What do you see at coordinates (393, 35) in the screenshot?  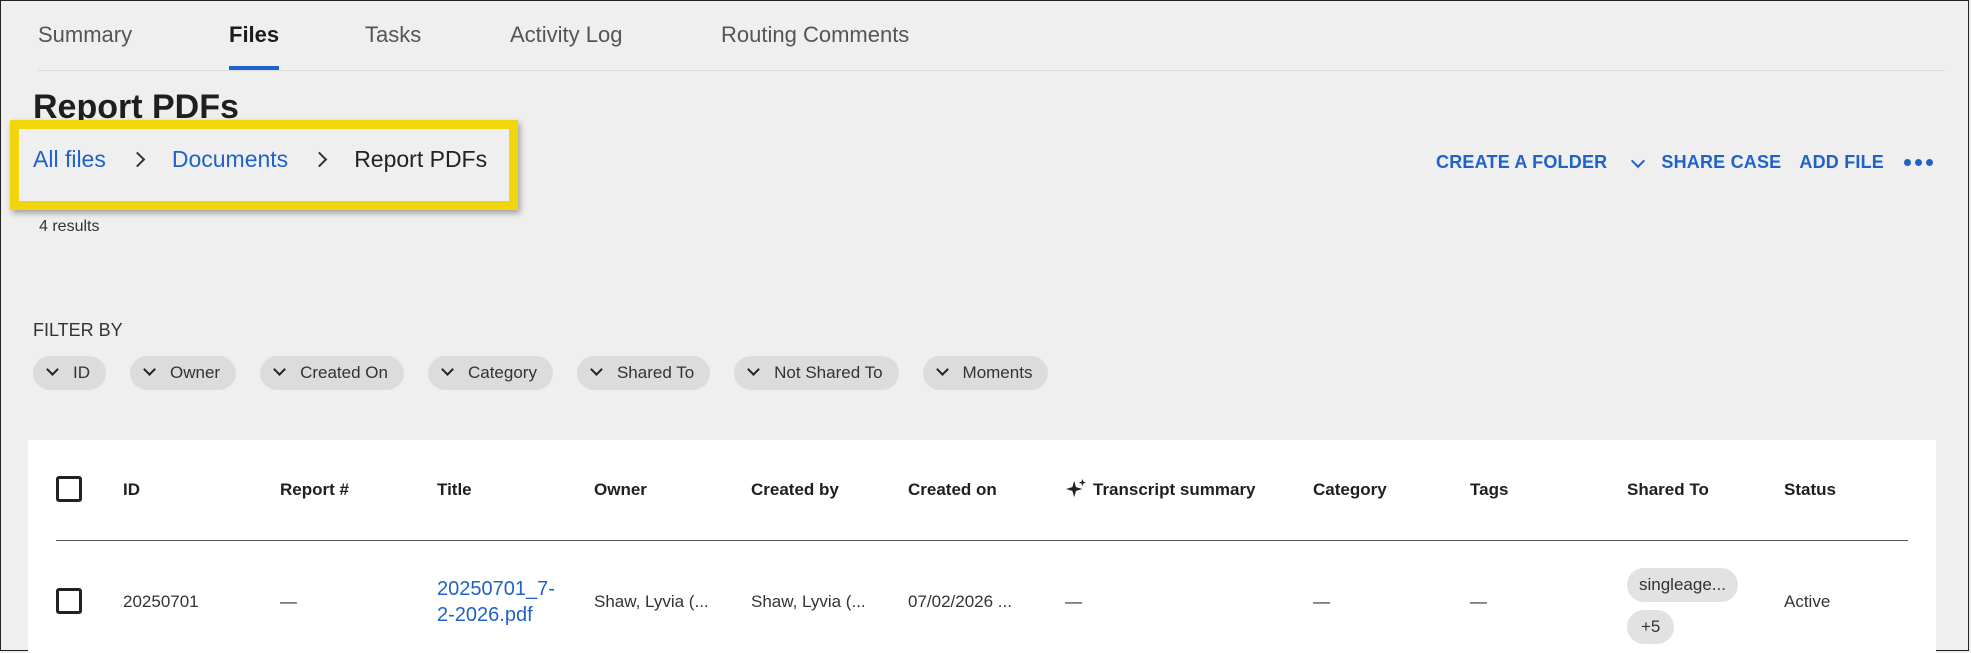 I see `tab-tasks: Tasks` at bounding box center [393, 35].